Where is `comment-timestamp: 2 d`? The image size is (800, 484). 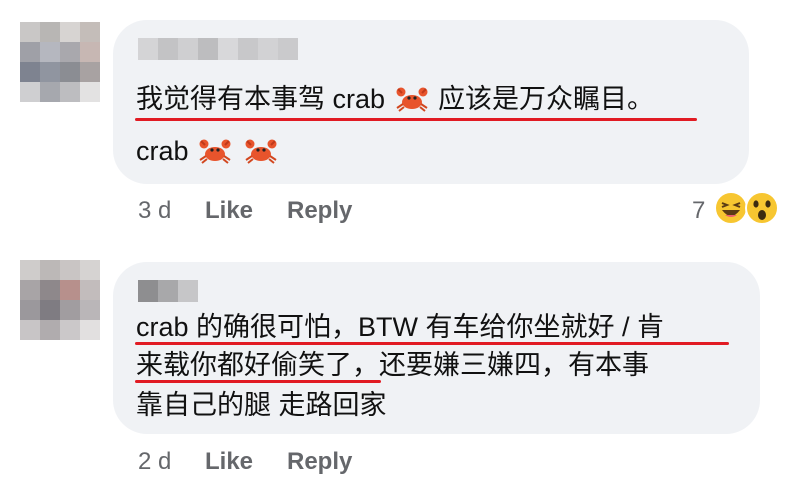
comment-timestamp: 2 d is located at coordinates (154, 462).